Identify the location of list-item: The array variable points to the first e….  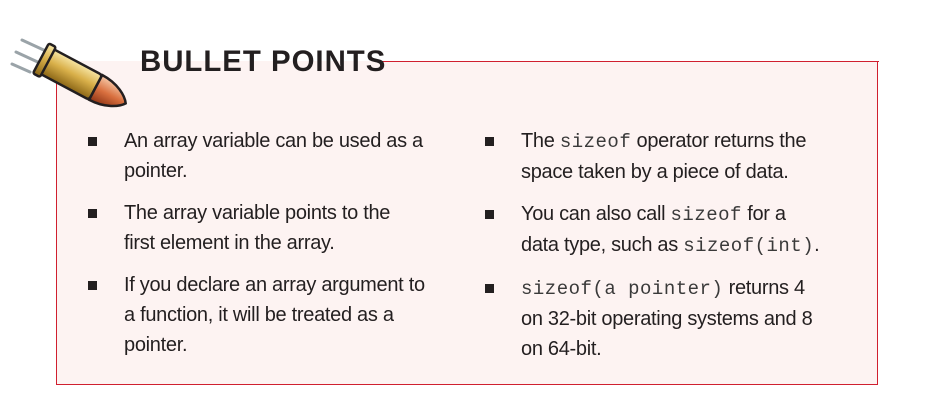
(256, 228).